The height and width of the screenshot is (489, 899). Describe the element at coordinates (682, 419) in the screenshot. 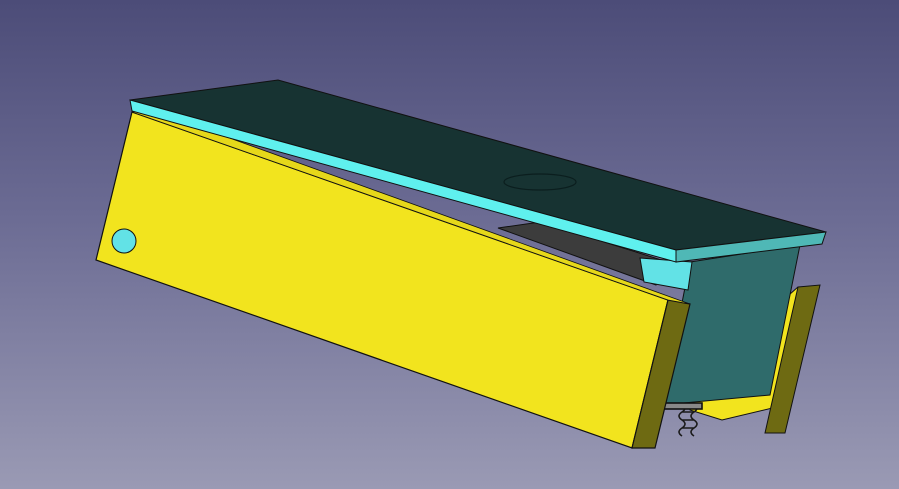

I see `spring` at that location.